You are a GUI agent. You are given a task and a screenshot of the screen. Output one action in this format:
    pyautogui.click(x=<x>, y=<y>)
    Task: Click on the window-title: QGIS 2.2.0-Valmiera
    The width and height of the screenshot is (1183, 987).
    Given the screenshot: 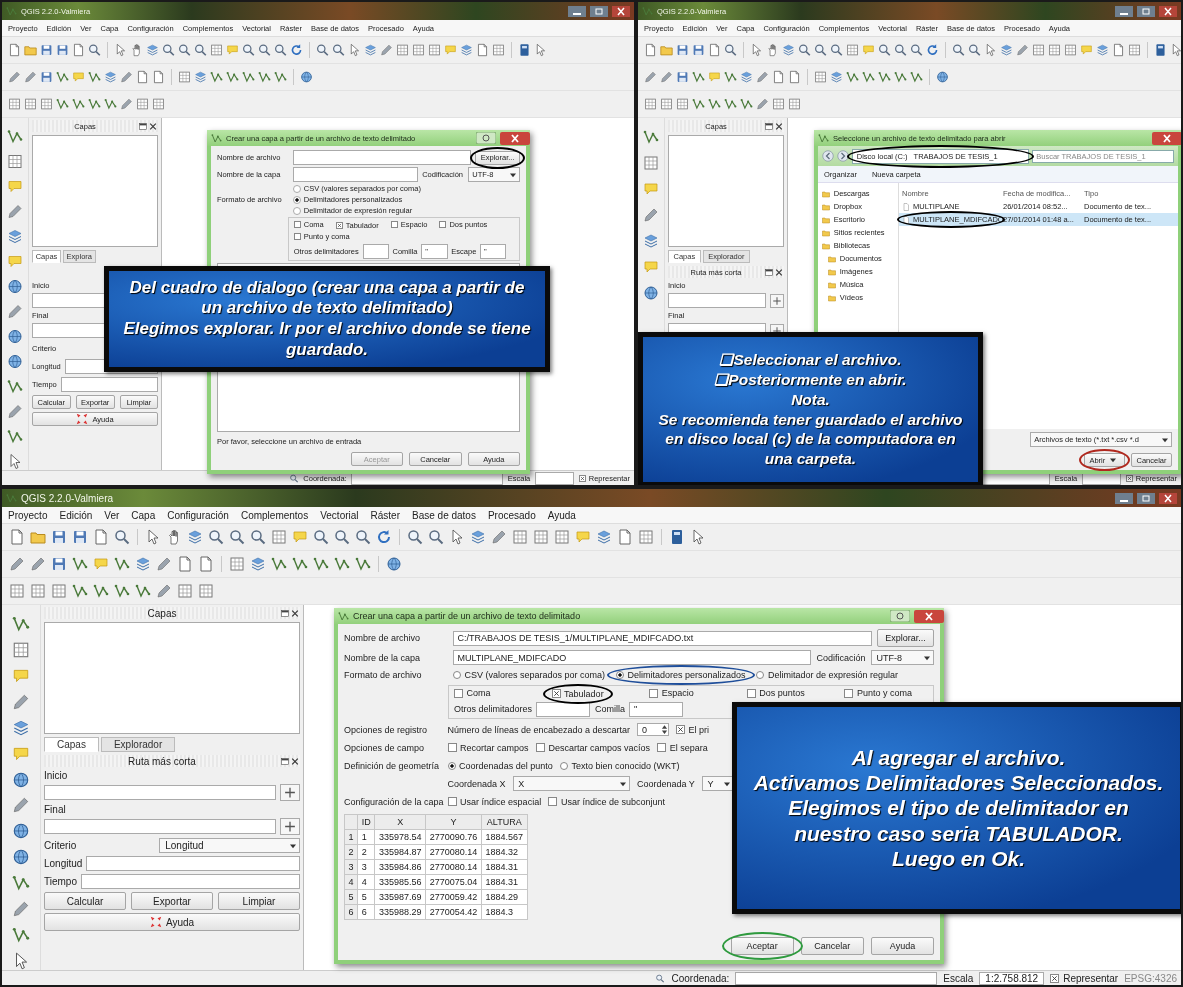 What is the action you would take?
    pyautogui.click(x=67, y=498)
    